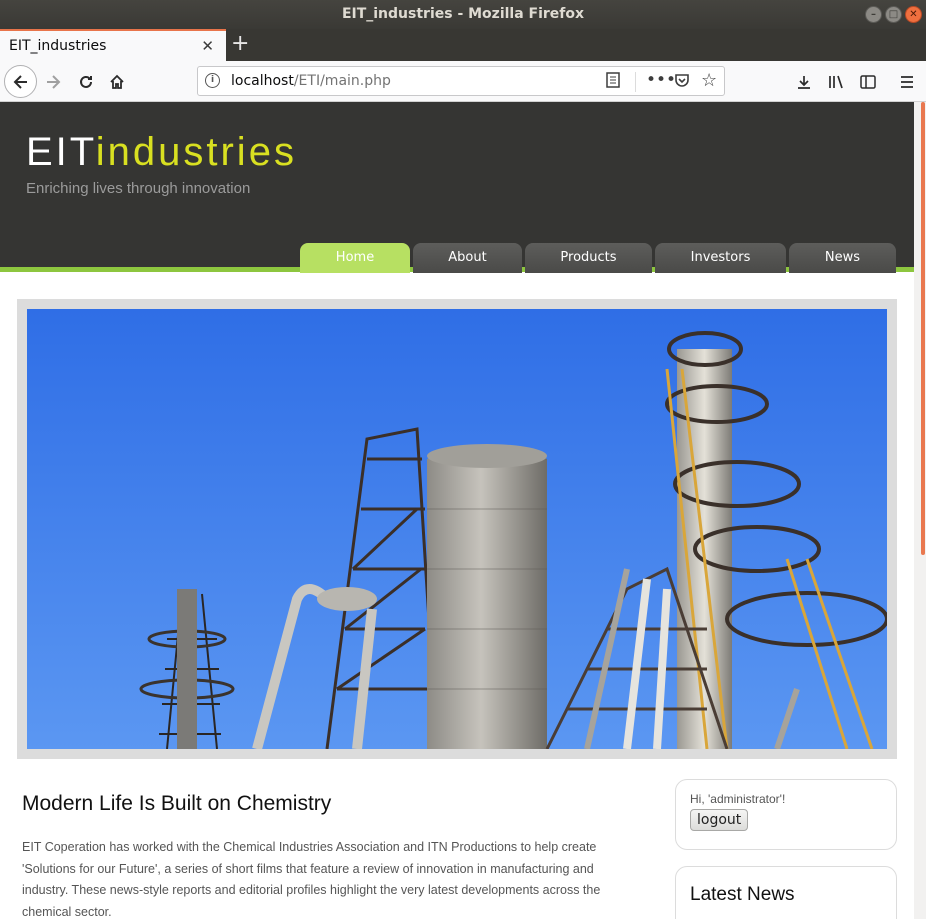  I want to click on page-scrollbar, so click(920, 510).